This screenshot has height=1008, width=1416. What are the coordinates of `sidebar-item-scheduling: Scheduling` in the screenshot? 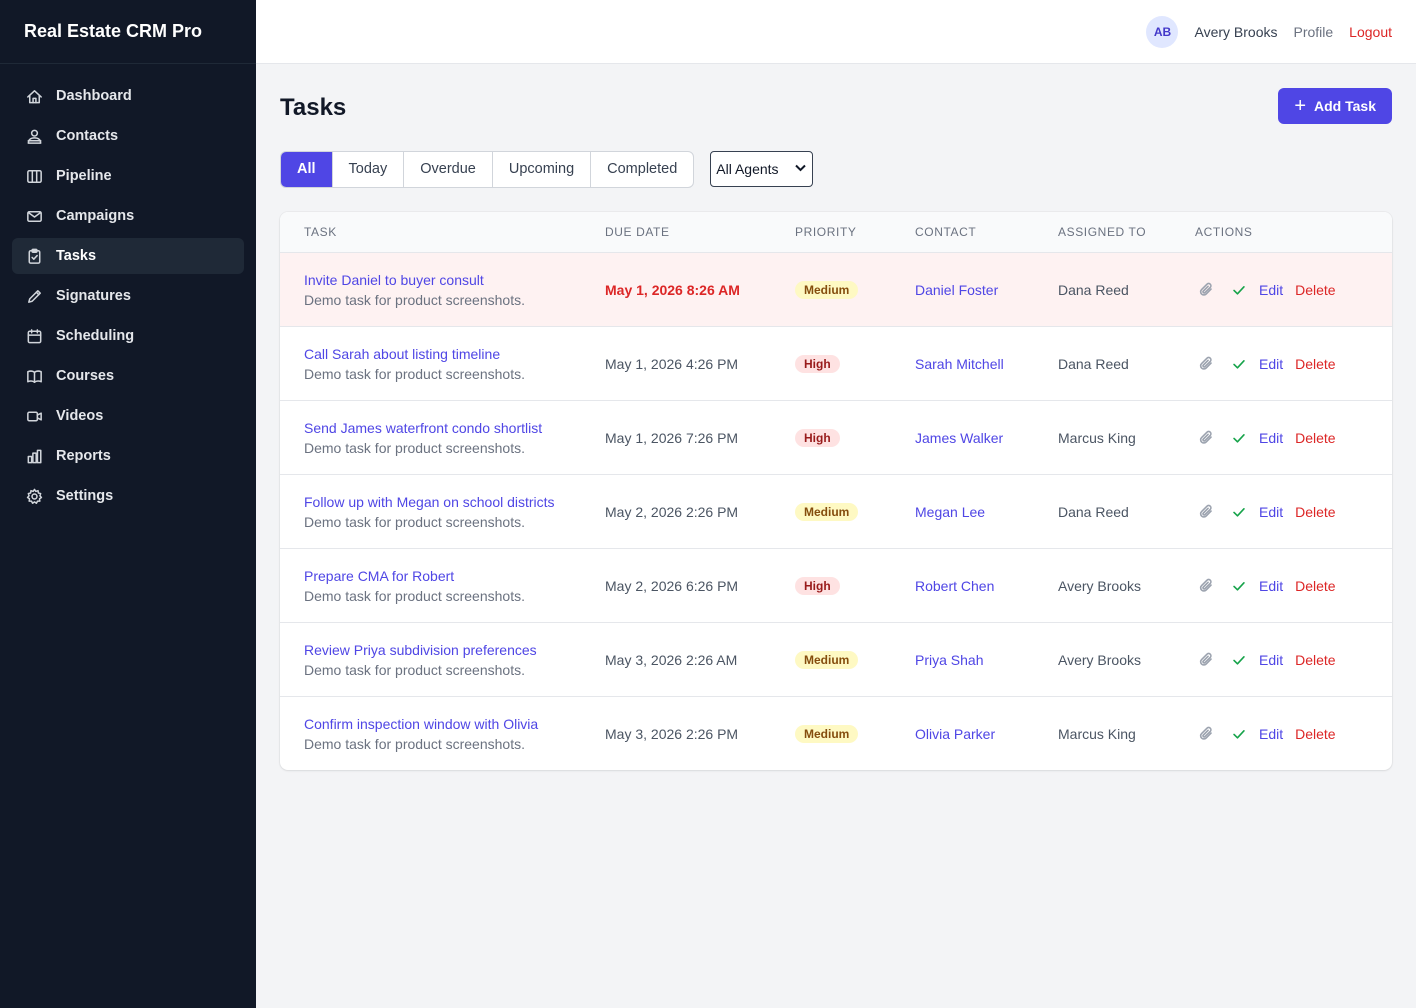 It's located at (128, 336).